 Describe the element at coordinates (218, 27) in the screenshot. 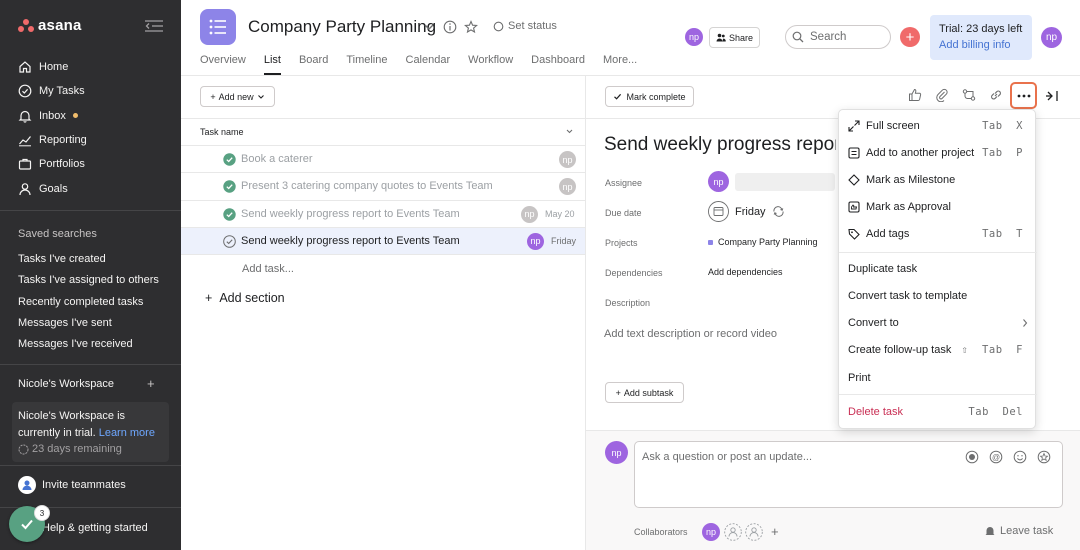

I see `project-list-icon` at that location.